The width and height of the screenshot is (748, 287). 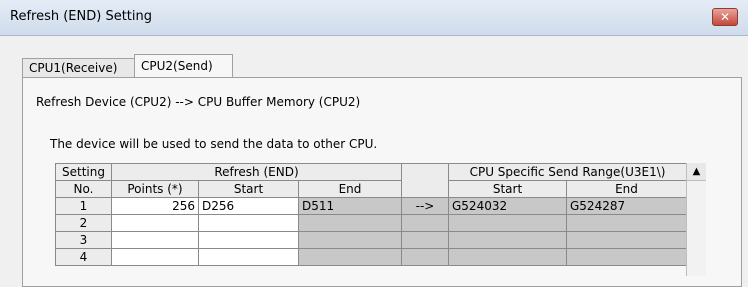 I want to click on header-setting: Setting, so click(x=83, y=172).